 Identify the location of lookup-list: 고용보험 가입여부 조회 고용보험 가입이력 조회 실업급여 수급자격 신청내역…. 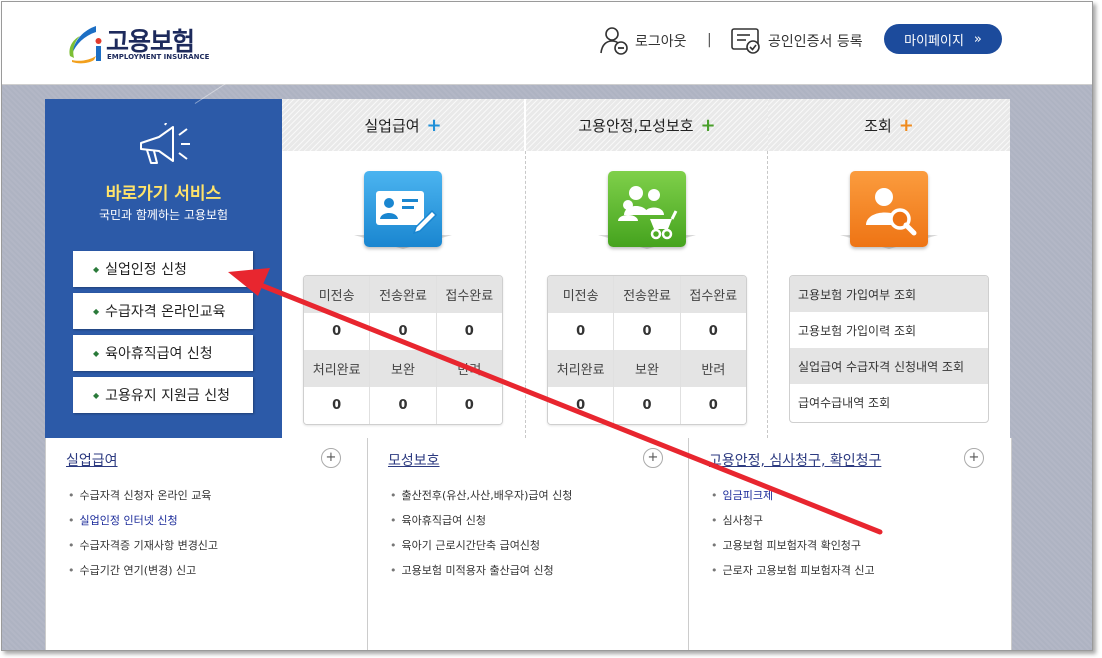
(889, 349).